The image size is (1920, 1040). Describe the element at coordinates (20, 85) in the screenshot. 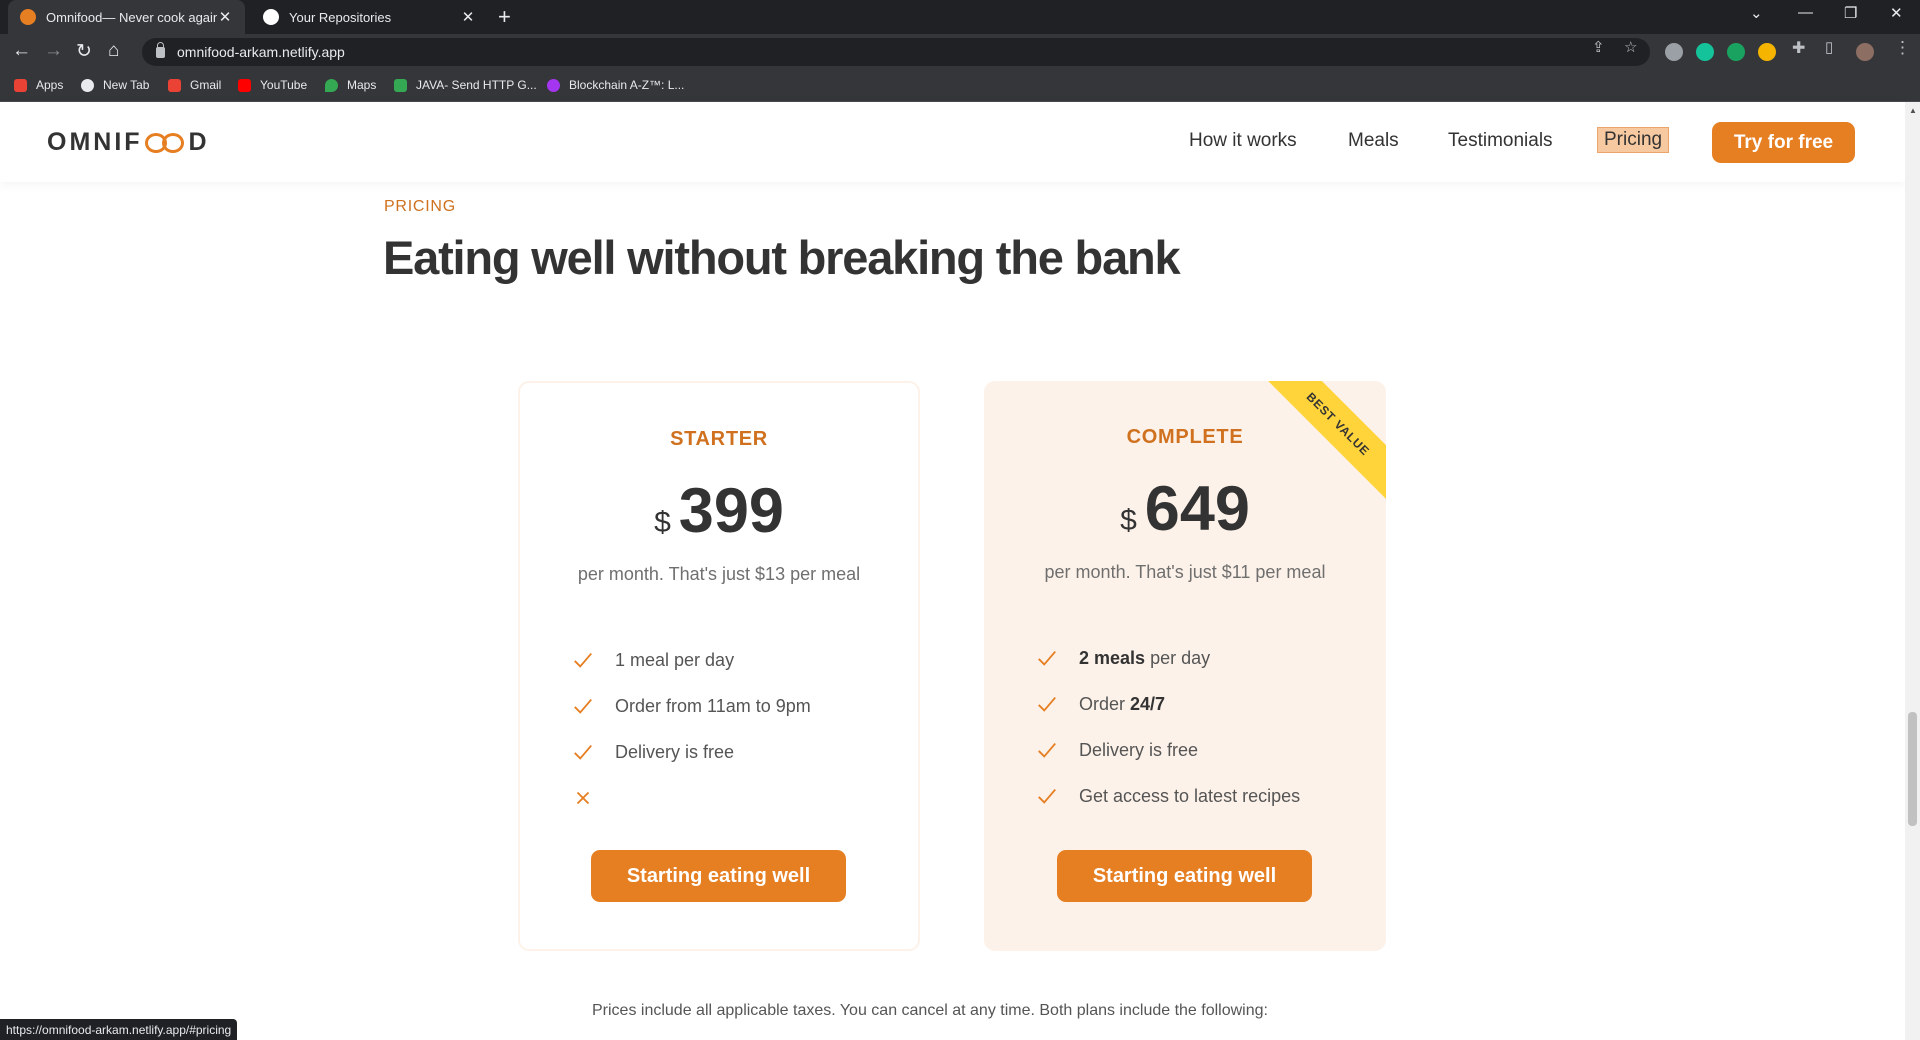

I see `apps-grid-icon` at that location.